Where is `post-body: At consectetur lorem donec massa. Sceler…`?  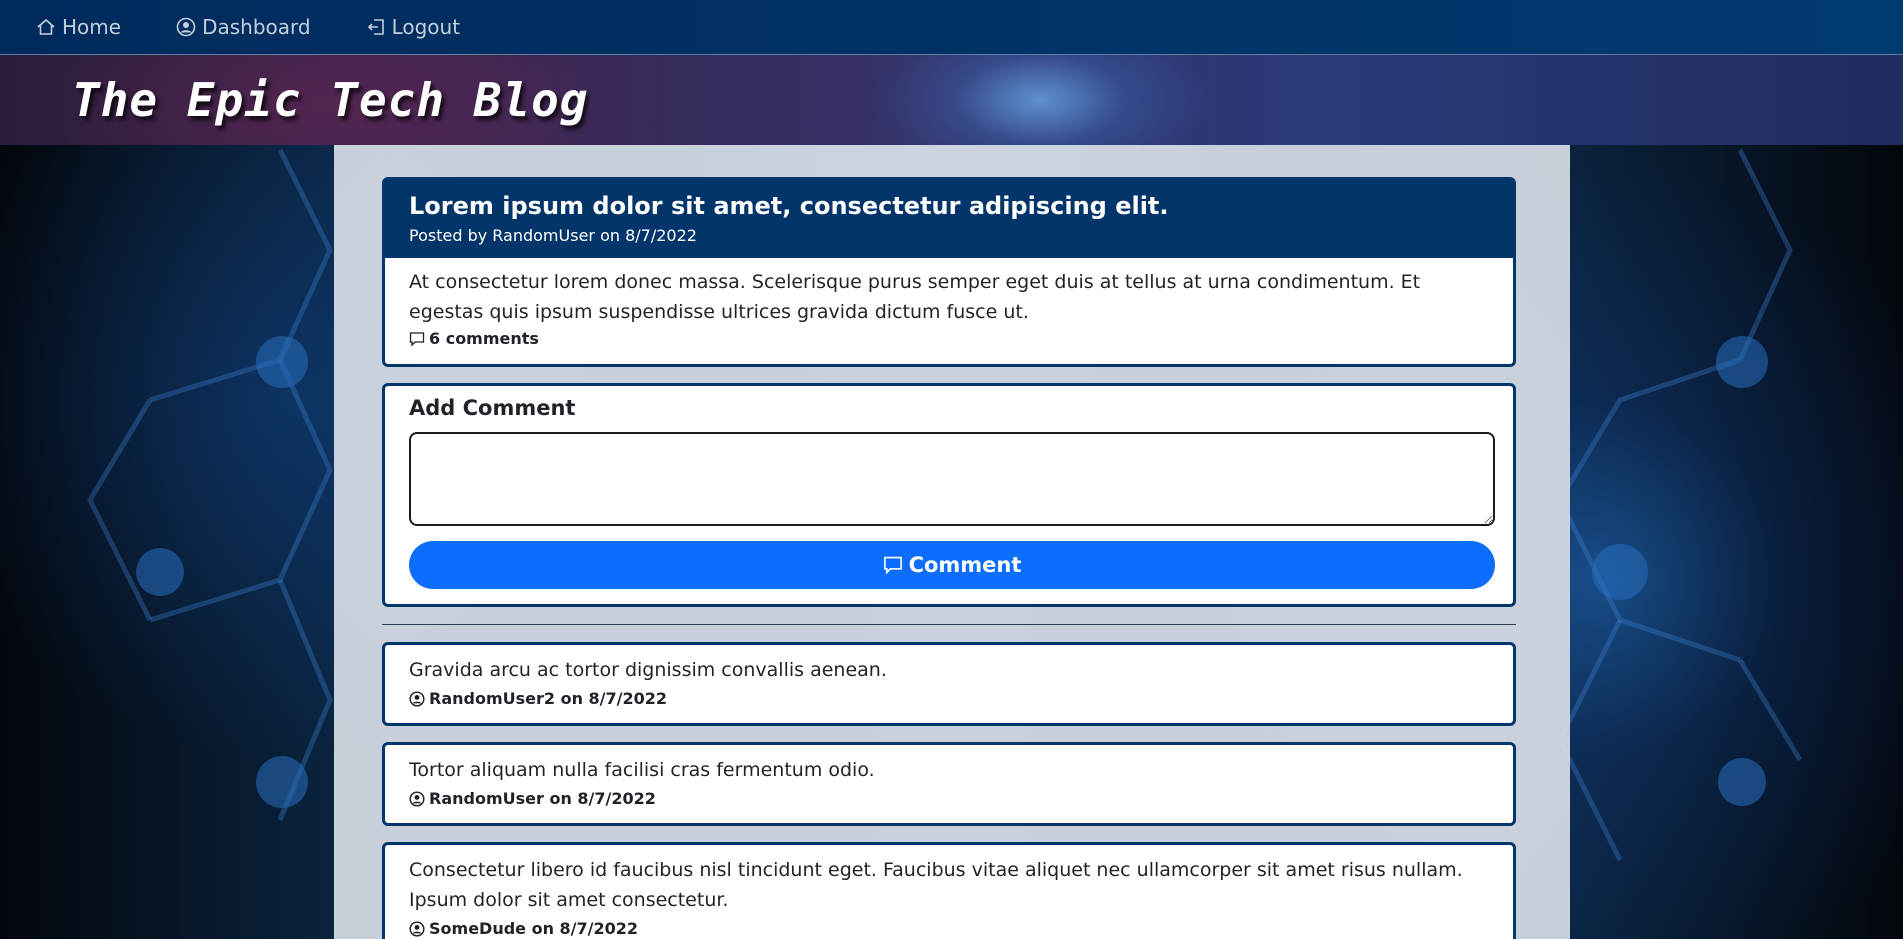
post-body: At consectetur lorem donec massa. Sceler… is located at coordinates (915, 297).